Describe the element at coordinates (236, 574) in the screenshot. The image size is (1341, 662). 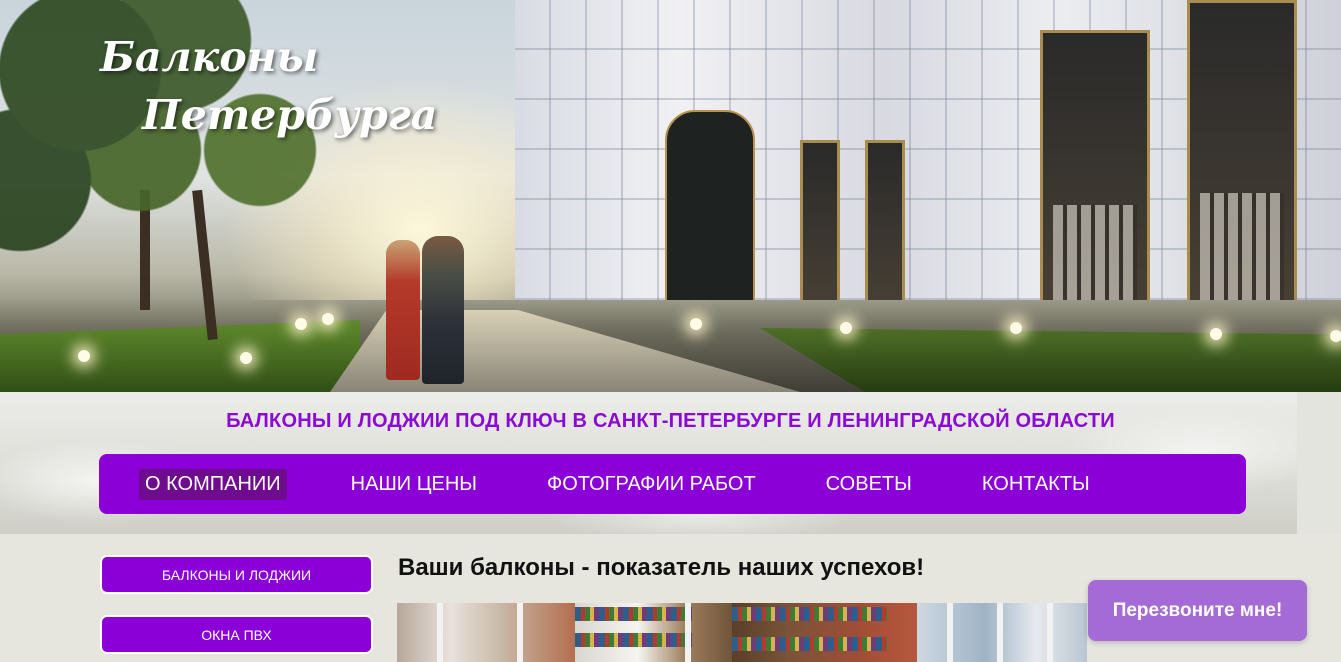
I see `sidebar-item-balconies: БАЛКОНЫ И ЛОДЖИИ` at that location.